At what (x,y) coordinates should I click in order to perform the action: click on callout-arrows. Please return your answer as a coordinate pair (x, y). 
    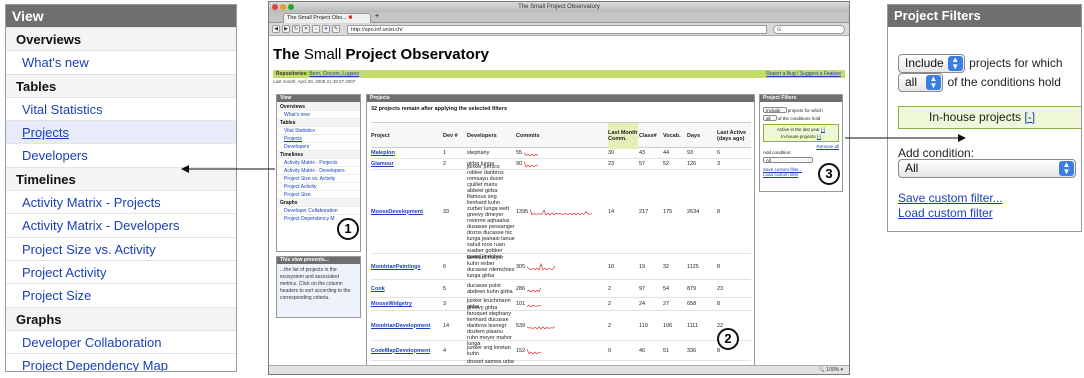
    Looking at the image, I should click on (573, 153).